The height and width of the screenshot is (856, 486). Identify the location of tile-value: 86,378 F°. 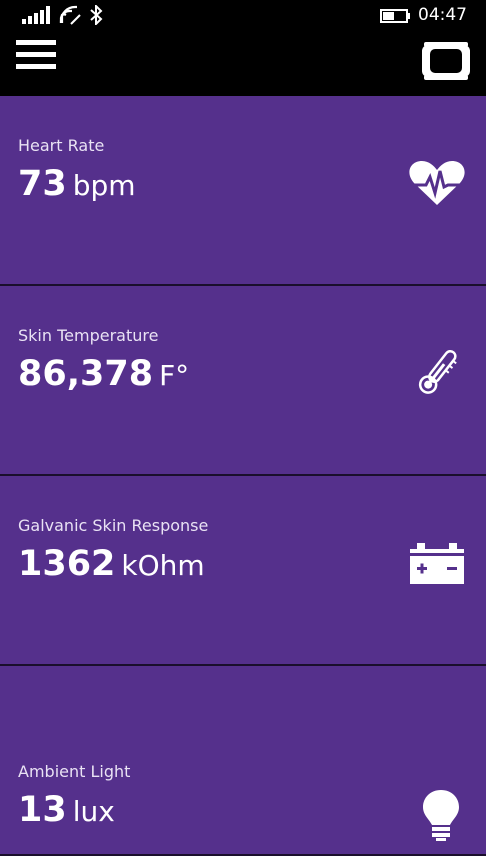
(103, 374).